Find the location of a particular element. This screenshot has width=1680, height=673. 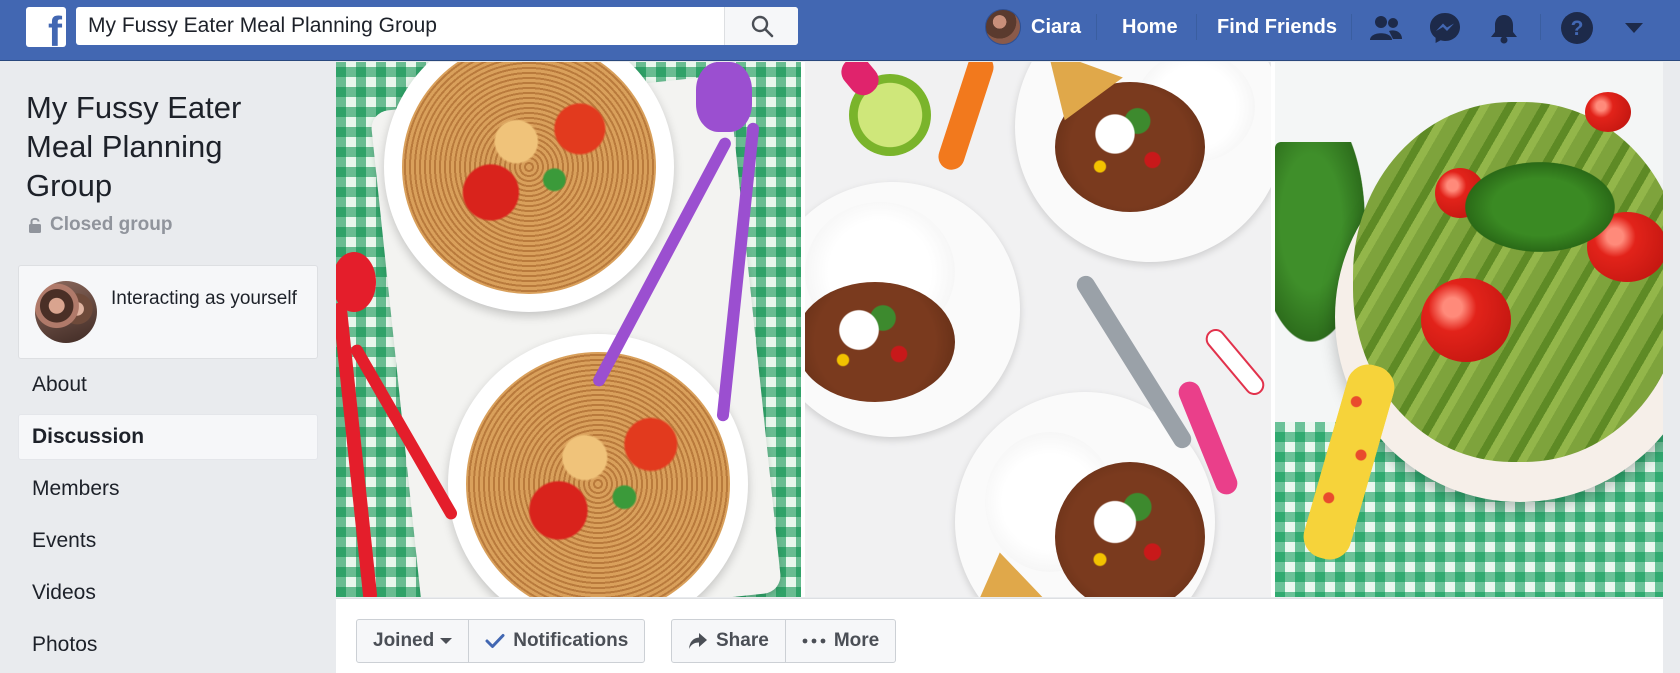

notifications-label: Notifications is located at coordinates (571, 640).